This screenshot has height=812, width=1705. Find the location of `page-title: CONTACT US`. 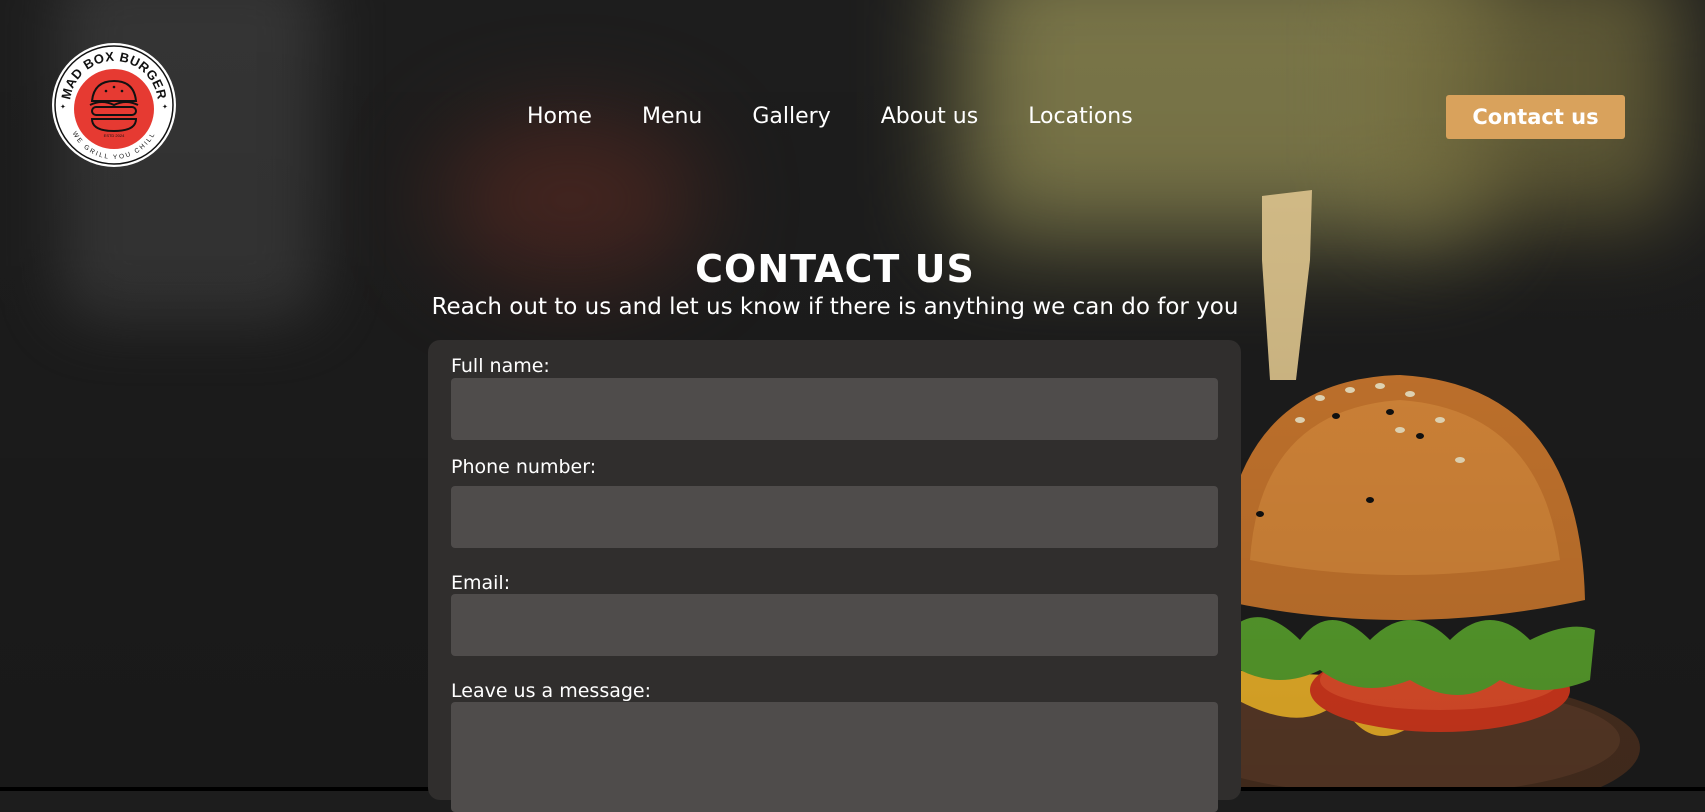

page-title: CONTACT US is located at coordinates (835, 269).